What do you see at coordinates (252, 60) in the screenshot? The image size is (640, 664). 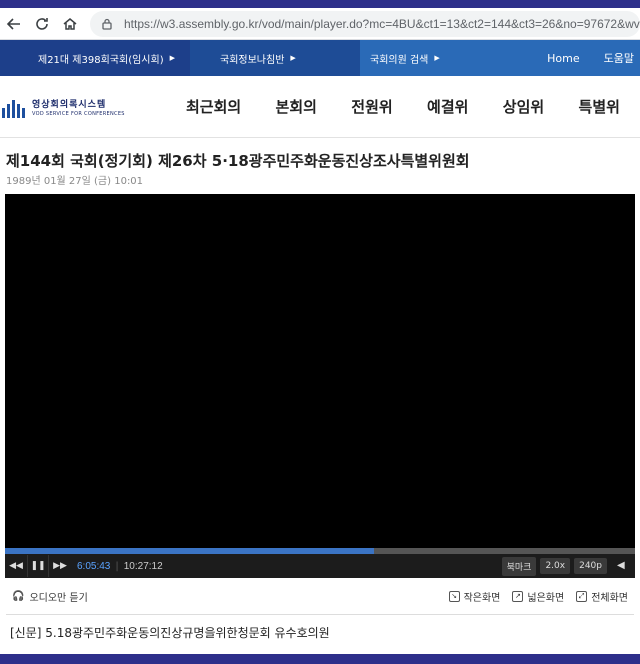 I see `gnb-compass-label: 국회정보나침반` at bounding box center [252, 60].